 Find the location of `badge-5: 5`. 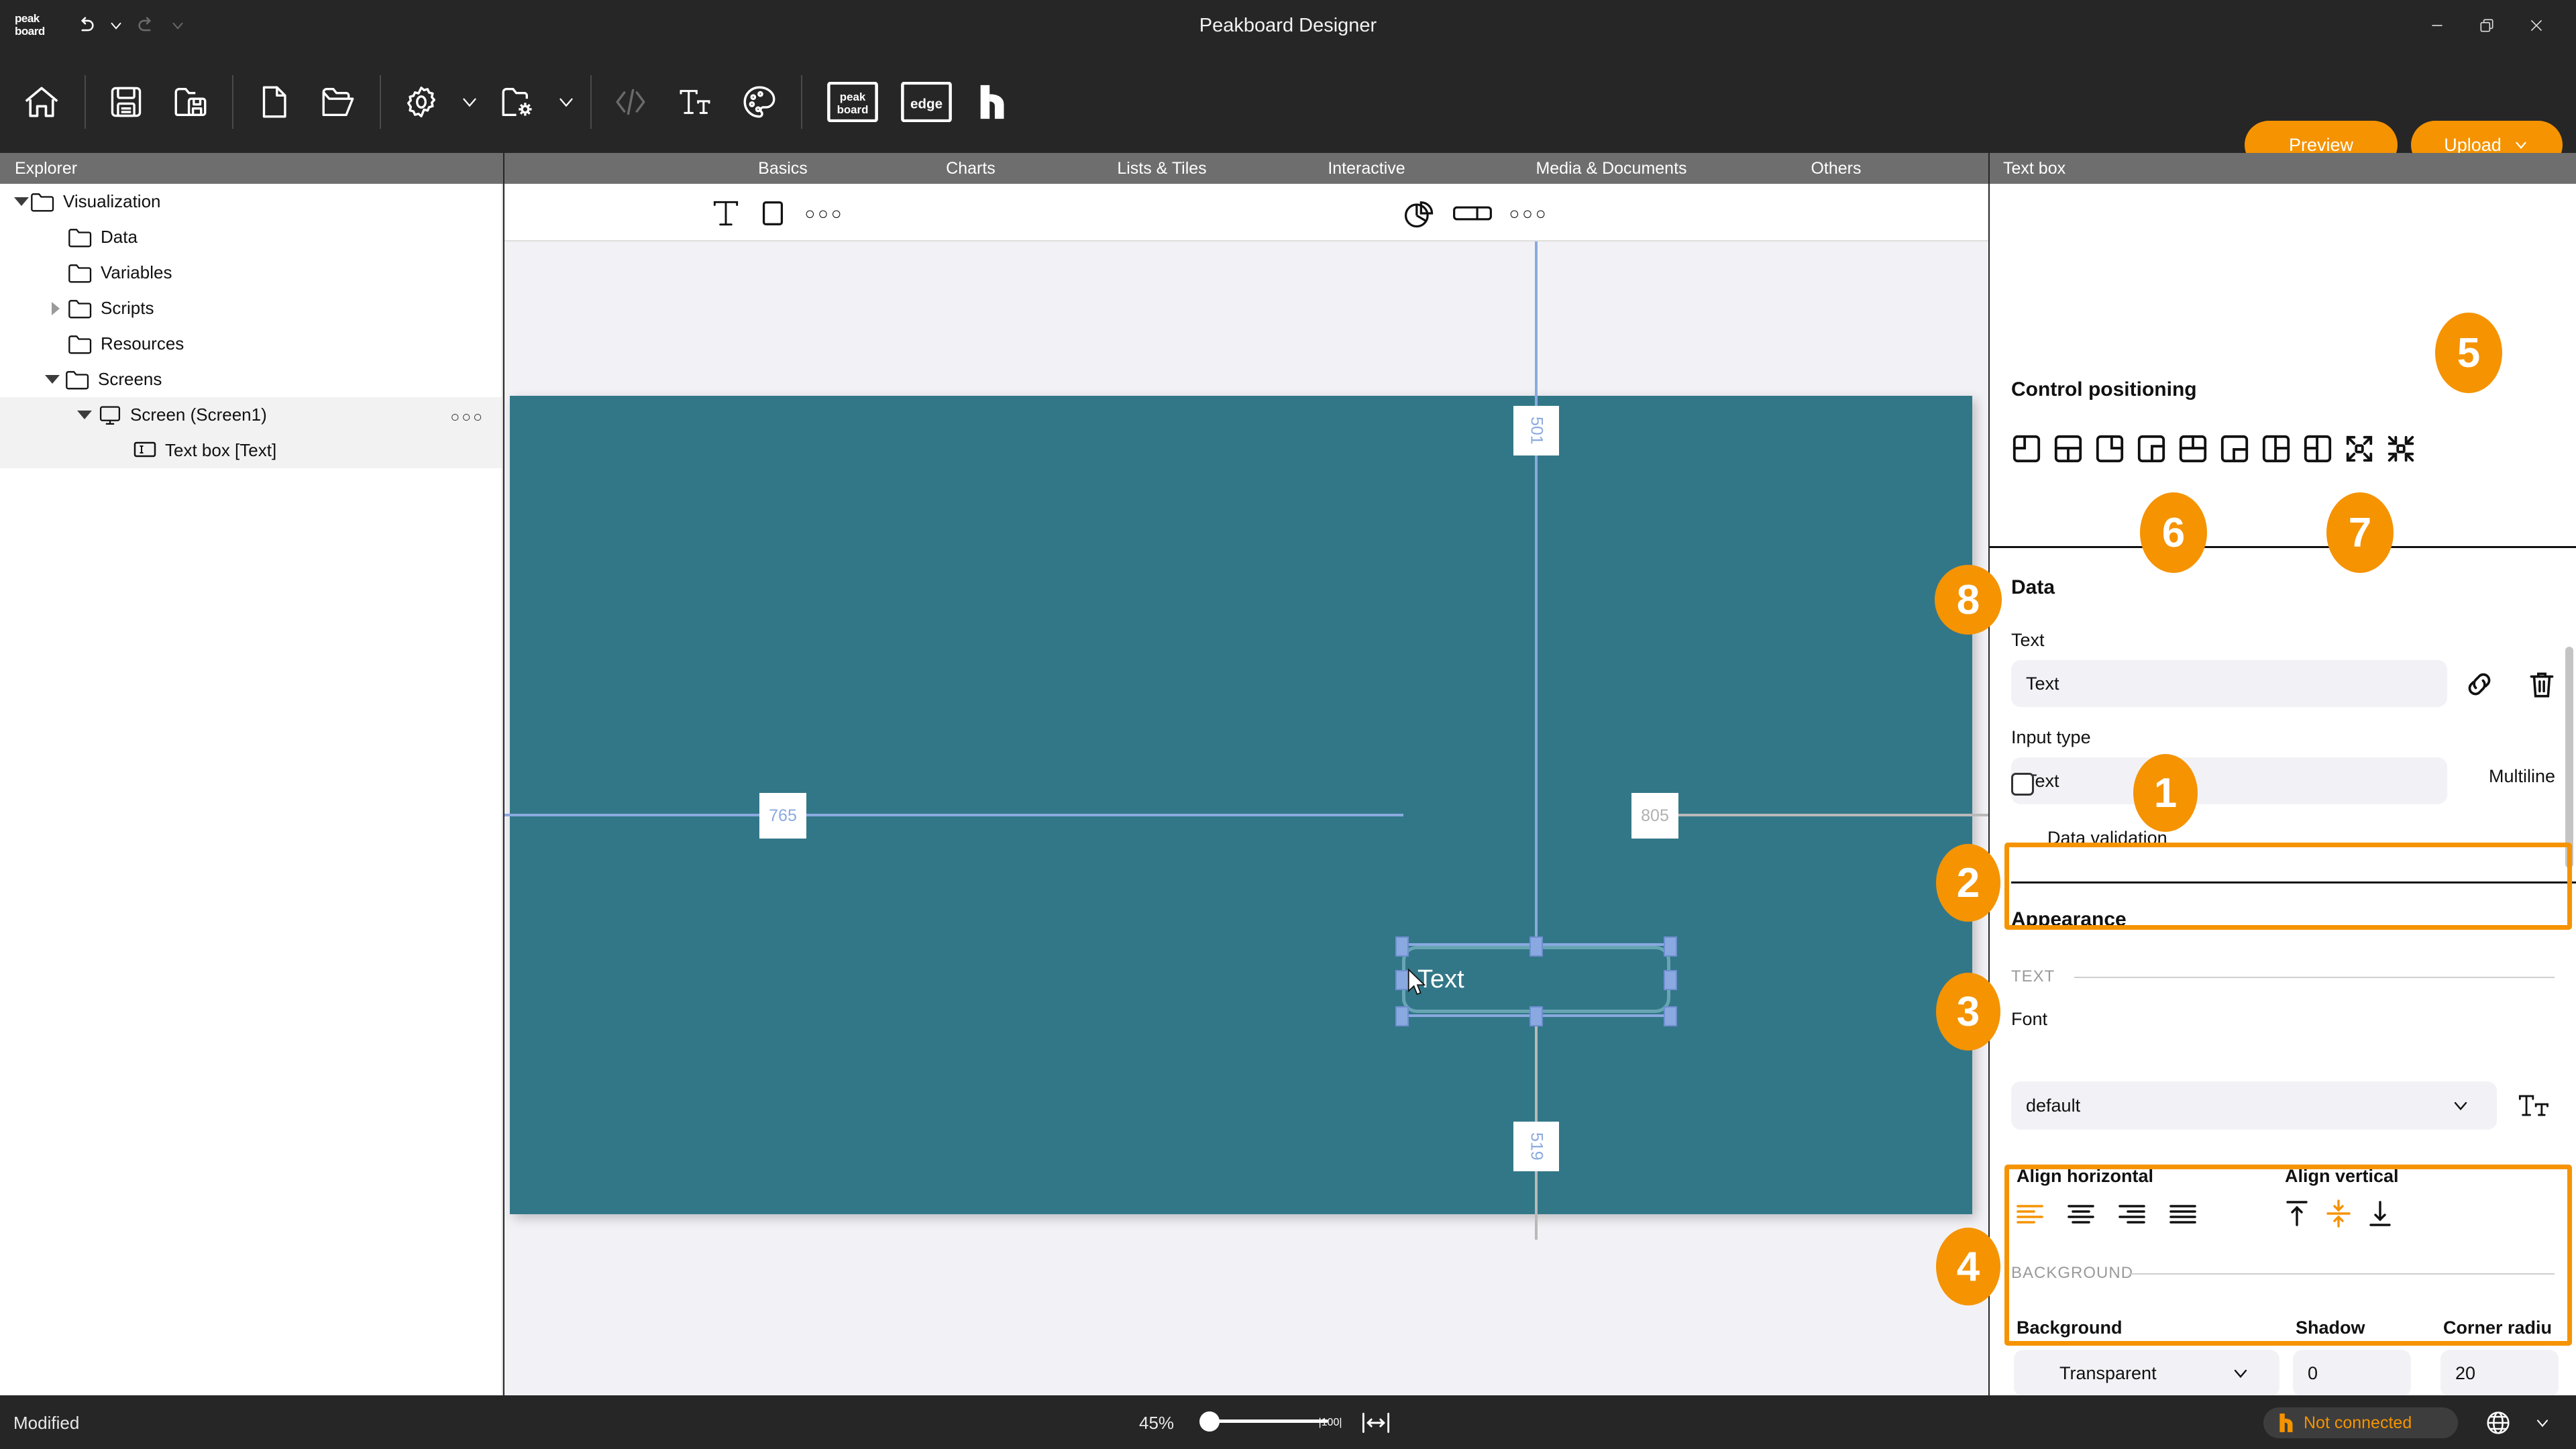

badge-5: 5 is located at coordinates (2468, 353).